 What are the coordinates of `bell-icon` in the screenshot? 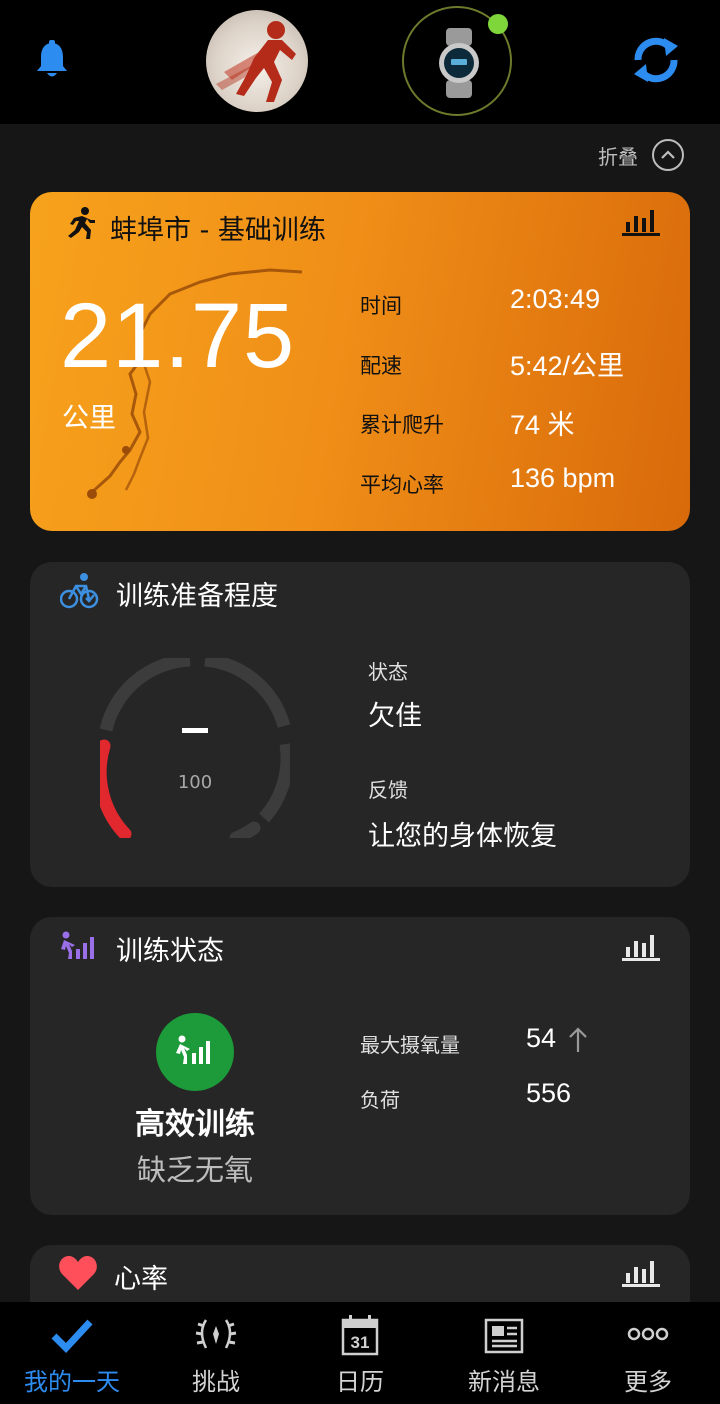 It's located at (52, 60).